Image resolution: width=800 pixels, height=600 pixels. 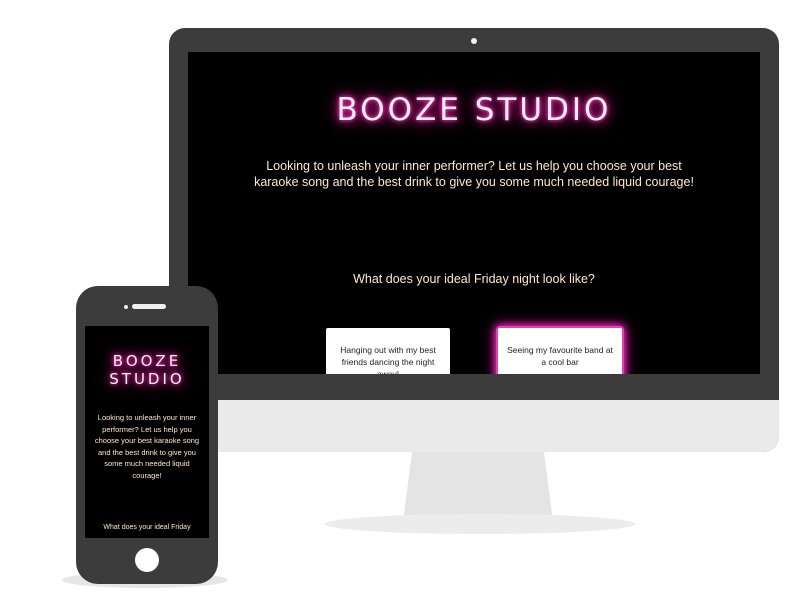 I want to click on monitor-chin, so click(x=474, y=426).